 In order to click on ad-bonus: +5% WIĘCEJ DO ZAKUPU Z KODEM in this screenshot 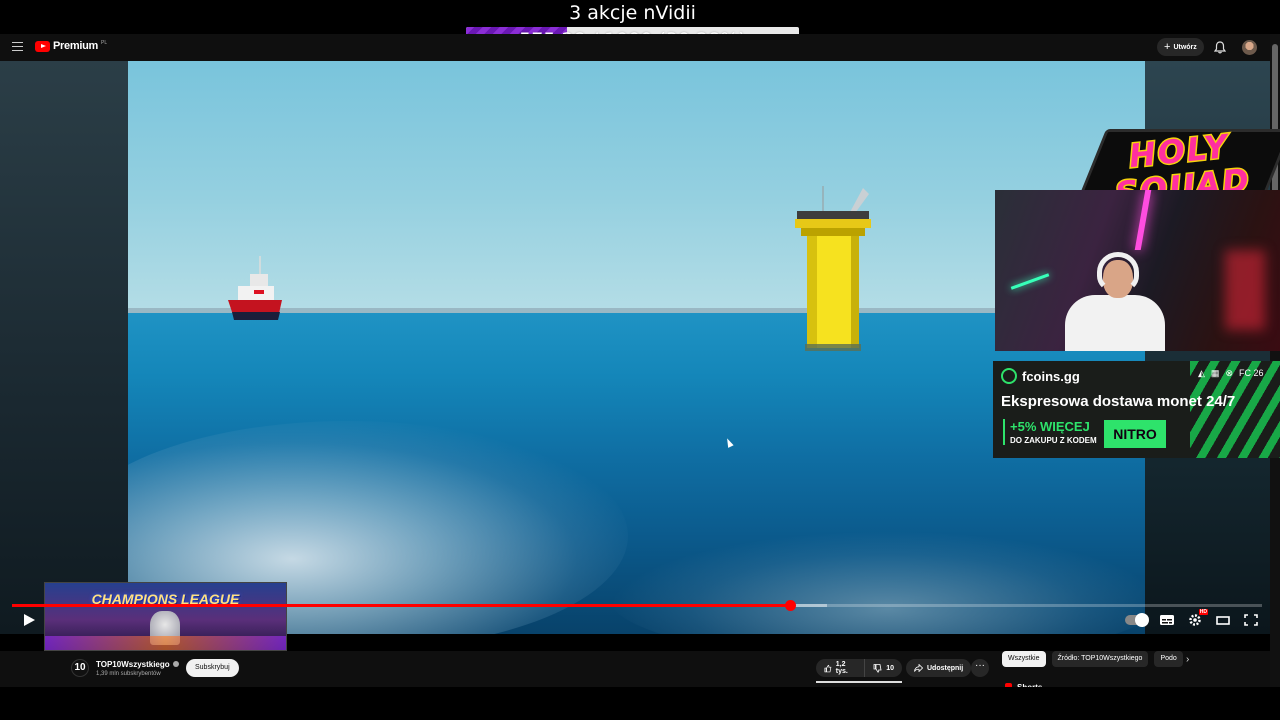, I will do `click(1050, 432)`.